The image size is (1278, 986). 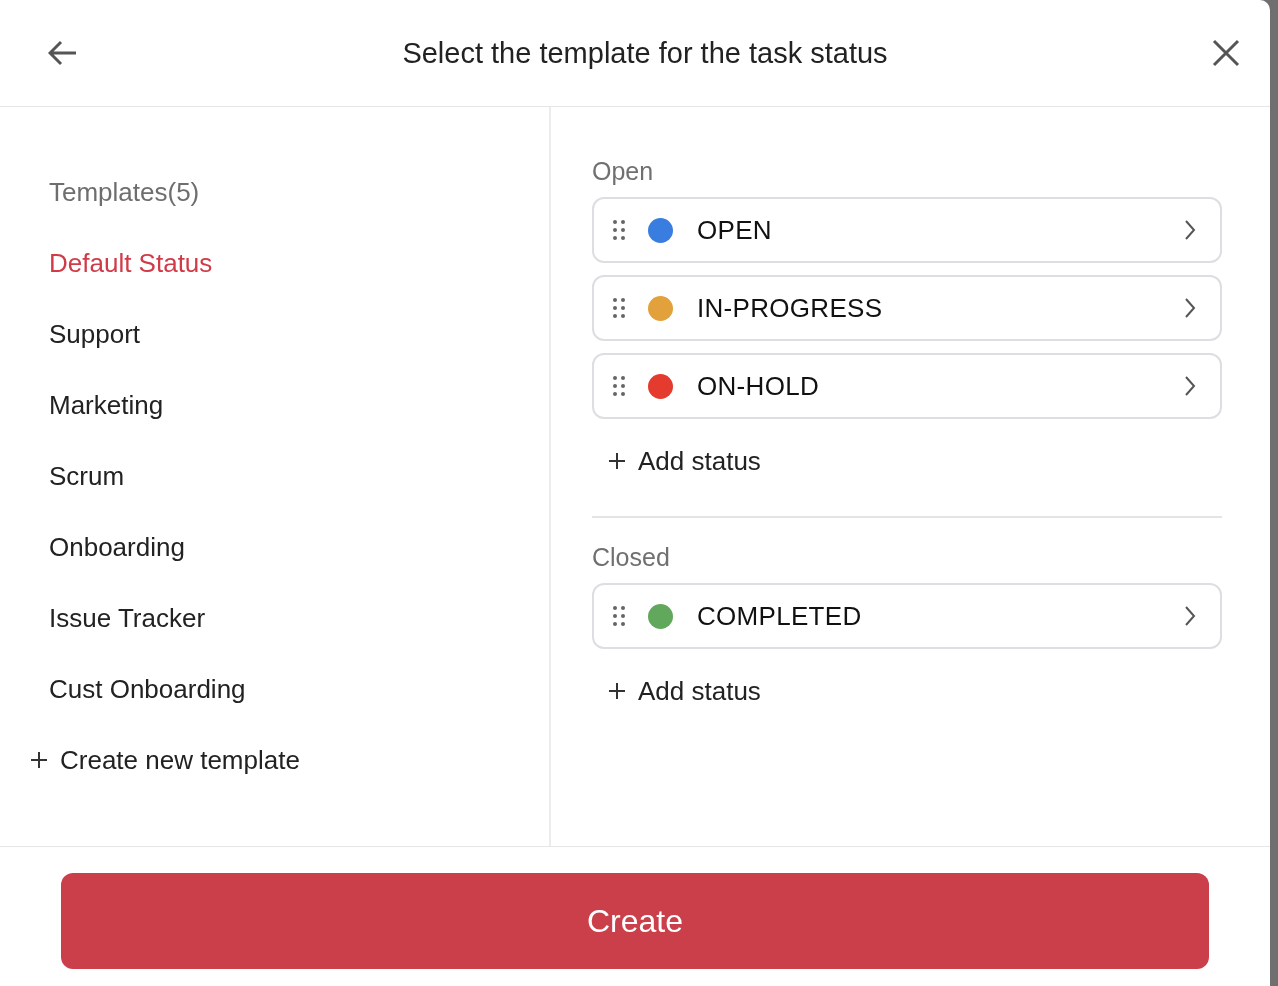 I want to click on create-button: Create, so click(x=635, y=921).